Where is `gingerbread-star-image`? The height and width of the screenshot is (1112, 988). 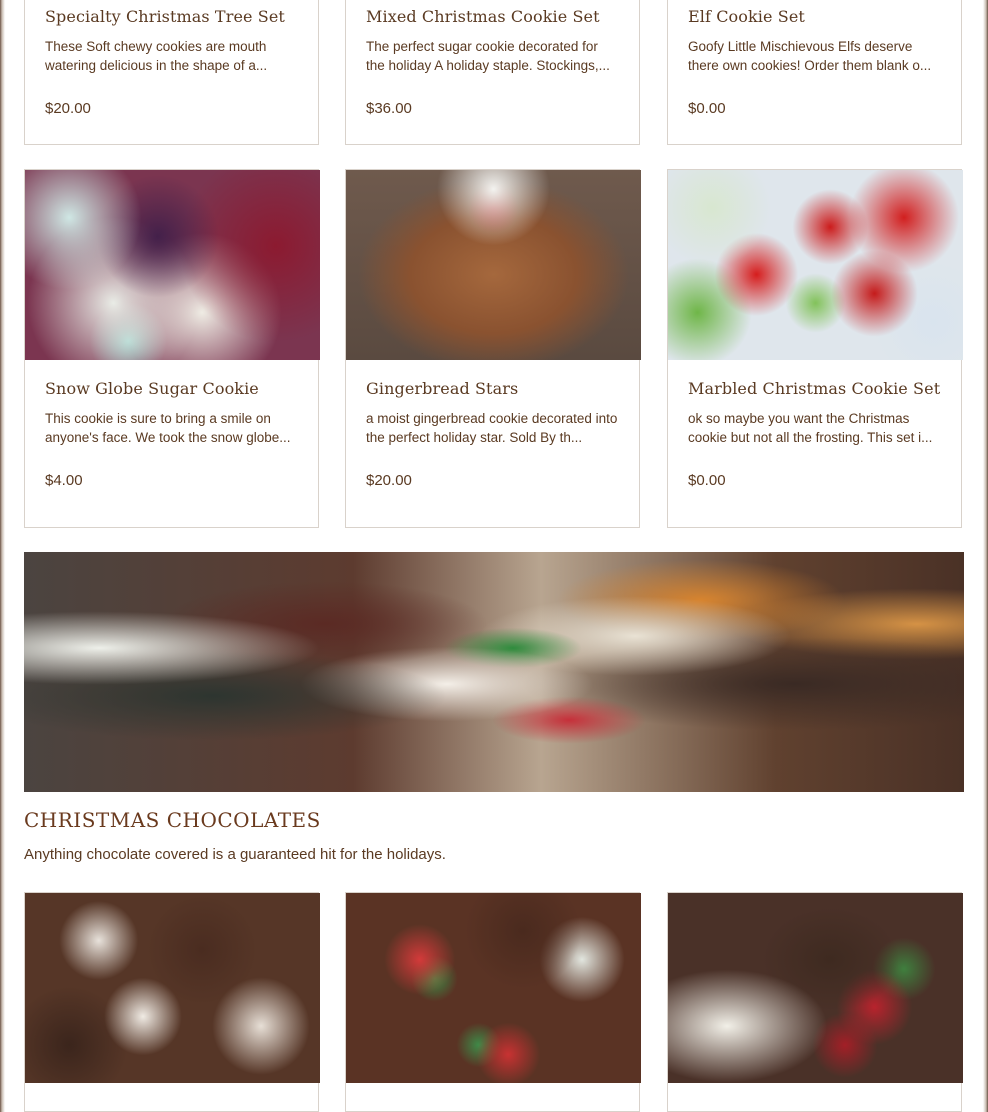 gingerbread-star-image is located at coordinates (493, 265).